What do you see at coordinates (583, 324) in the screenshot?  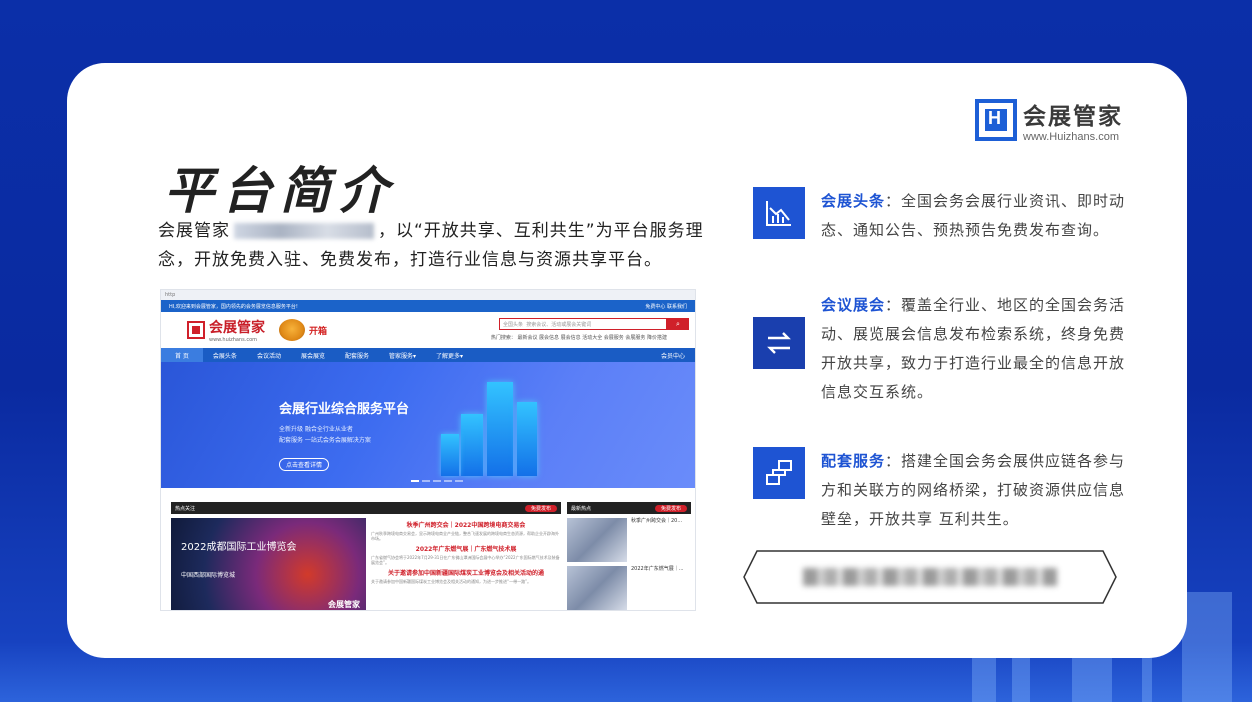 I see `site-search-input: 全国头条 搜索会议、活动或展会关键词` at bounding box center [583, 324].